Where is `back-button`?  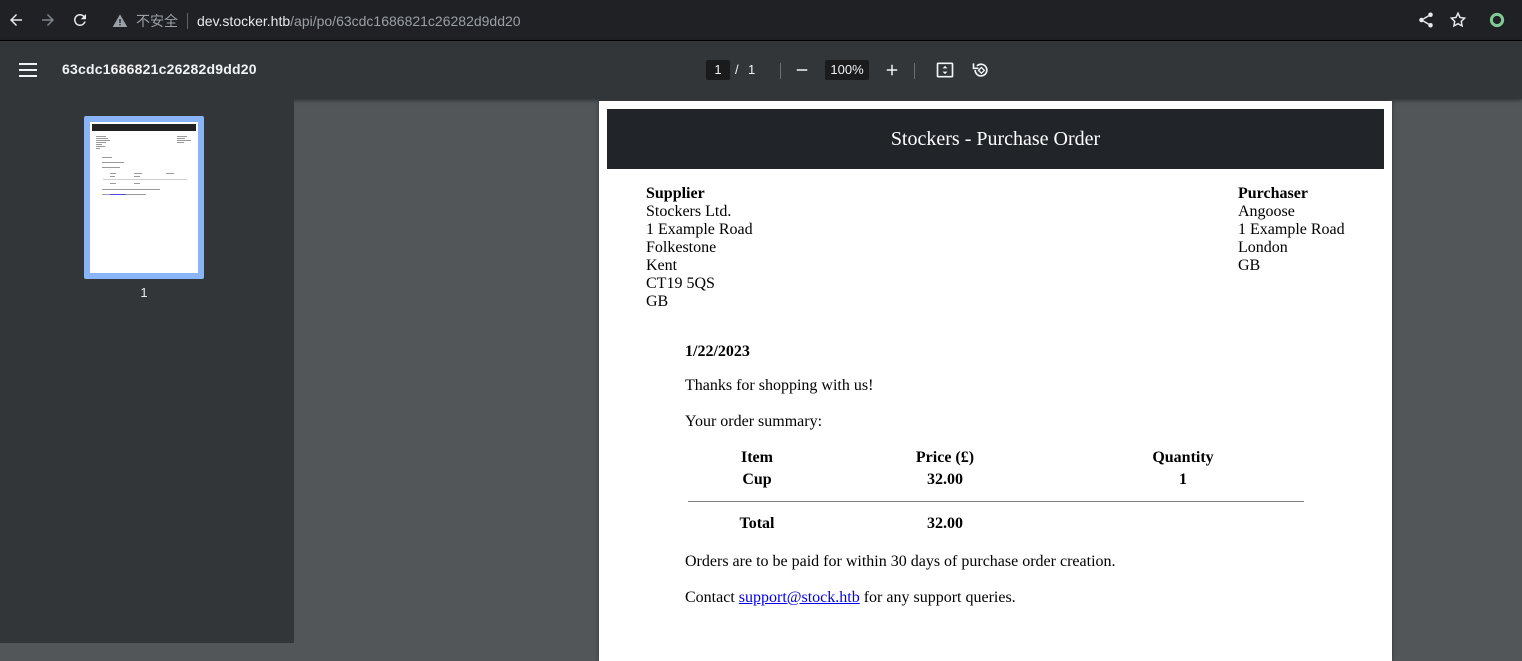
back-button is located at coordinates (16, 20).